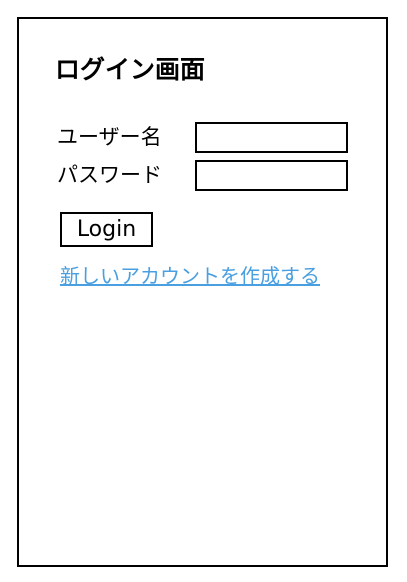  I want to click on password-input, so click(271, 175).